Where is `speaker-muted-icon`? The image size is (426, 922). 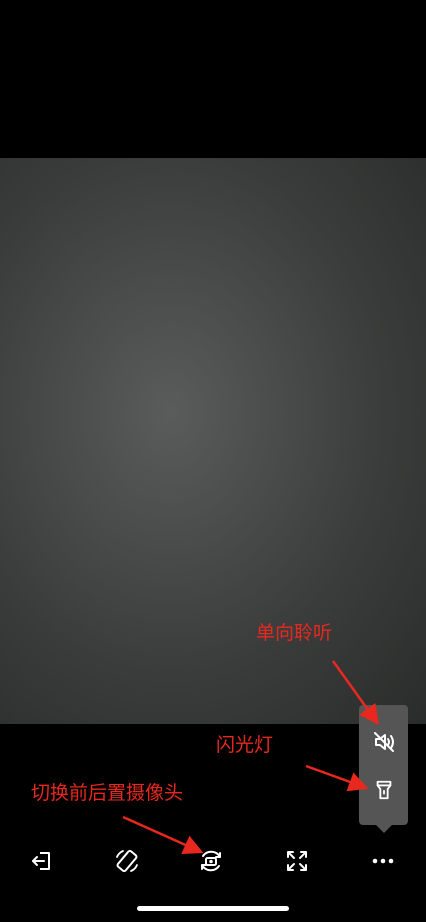
speaker-muted-icon is located at coordinates (383, 741).